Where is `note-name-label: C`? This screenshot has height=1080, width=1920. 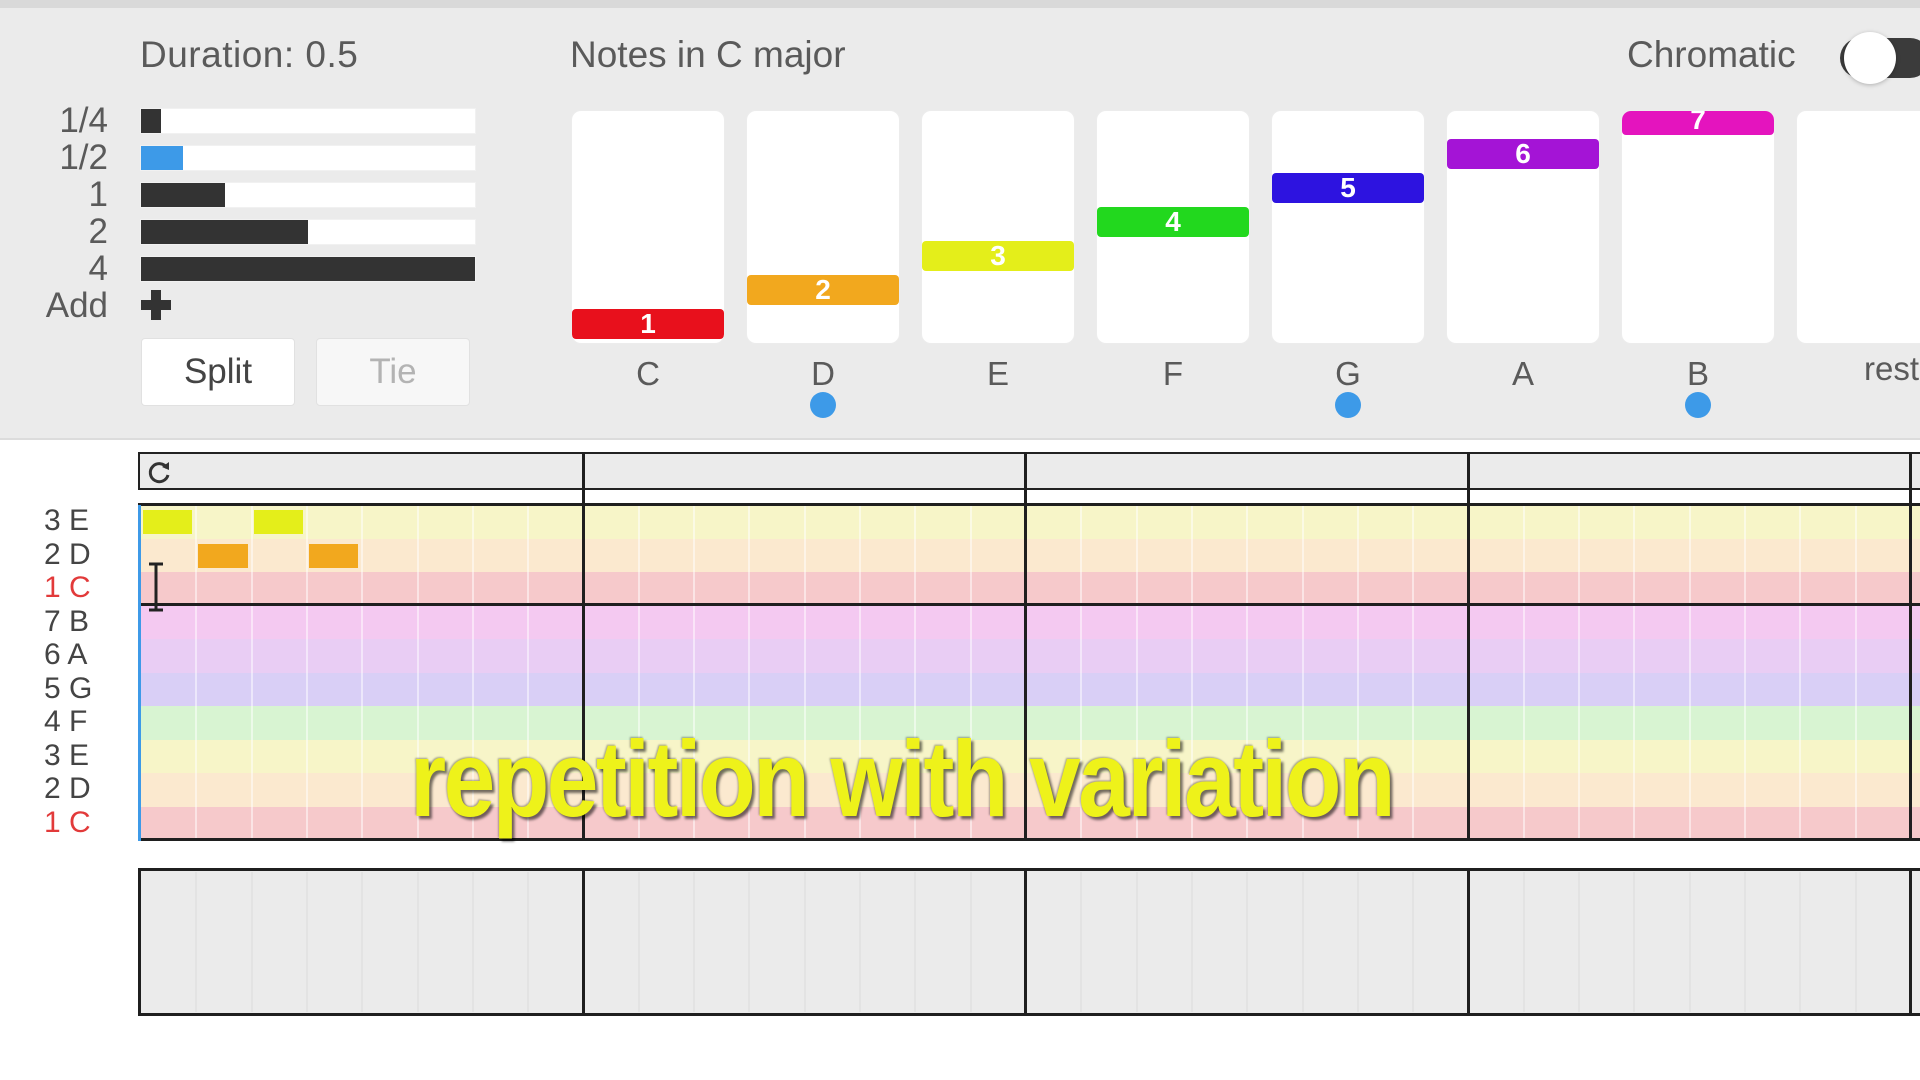 note-name-label: C is located at coordinates (648, 373).